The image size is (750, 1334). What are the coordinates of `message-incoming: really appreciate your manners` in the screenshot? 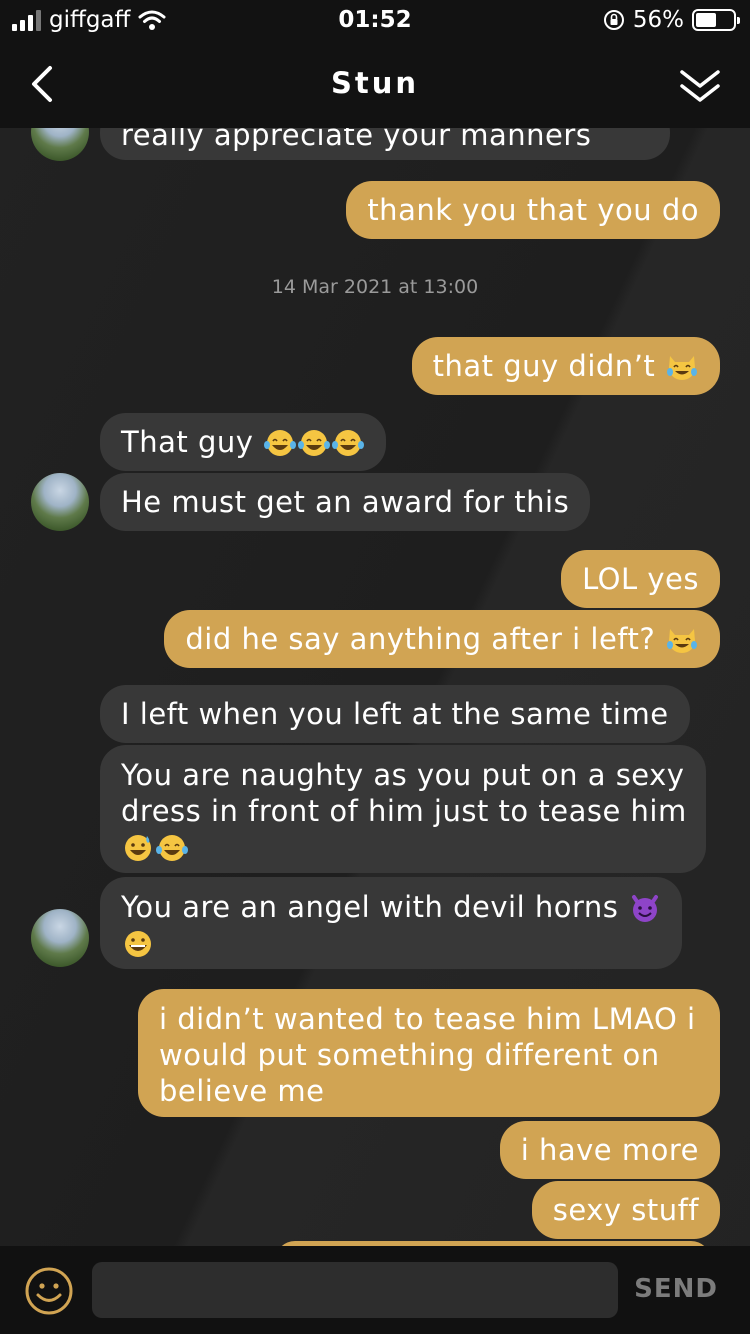 It's located at (385, 144).